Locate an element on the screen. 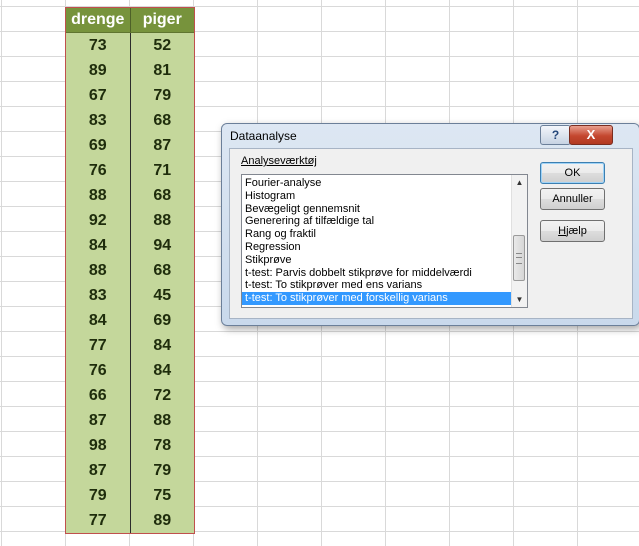 This screenshot has width=639, height=546. table-row: 84 69 is located at coordinates (130, 320).